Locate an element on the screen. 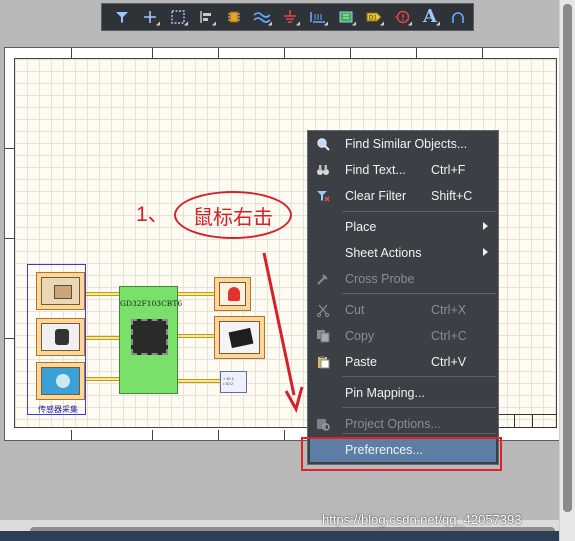 This screenshot has height=541, width=575. mcu-label: GD32F103CBT6 is located at coordinates (151, 303).